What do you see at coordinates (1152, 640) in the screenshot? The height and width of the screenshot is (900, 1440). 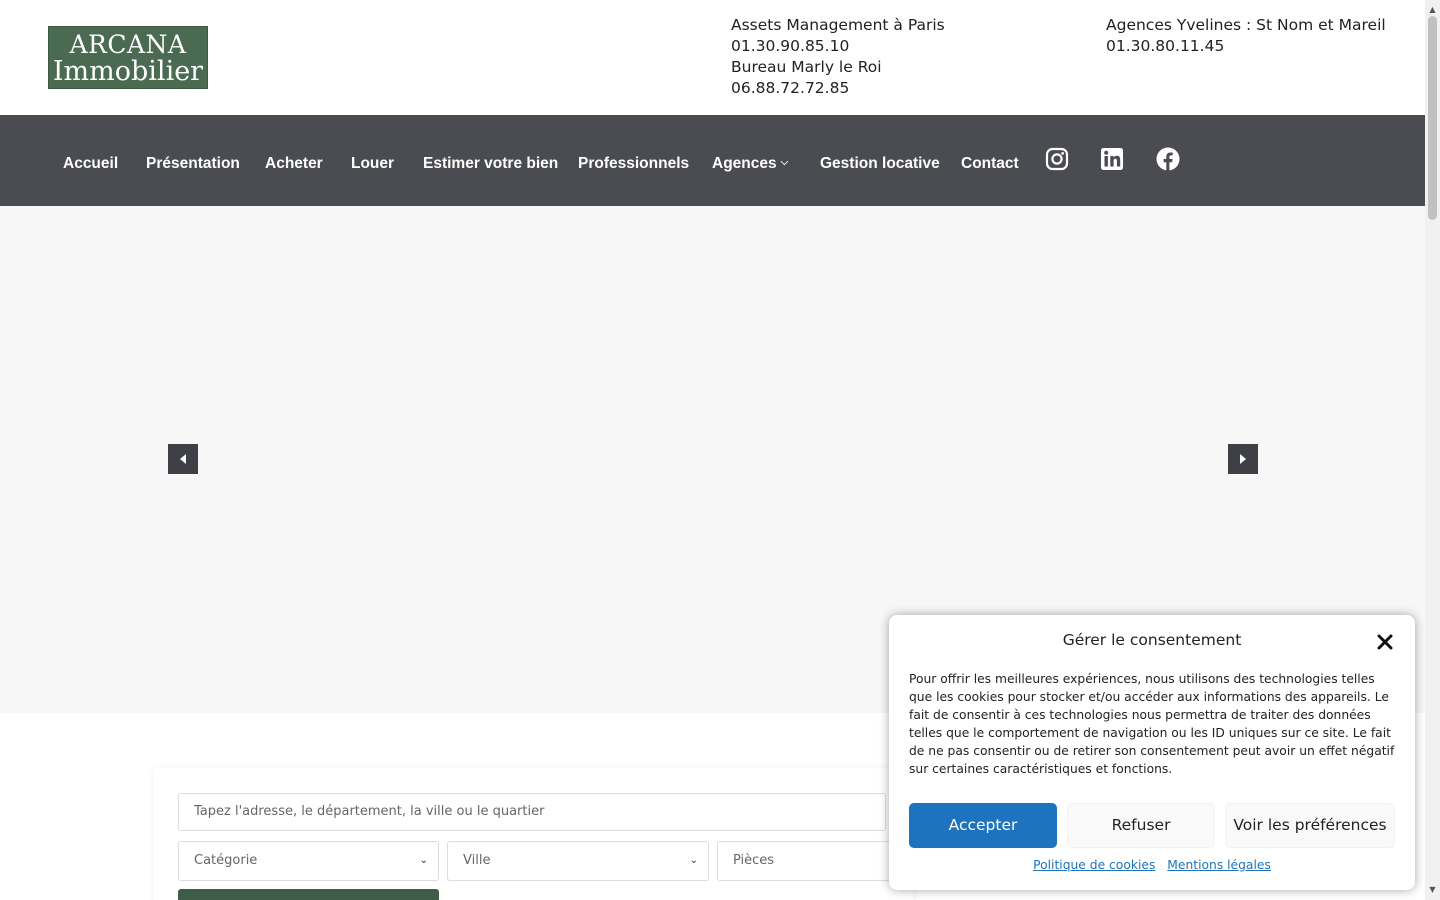 I see `cookie-title: Gérer le consentement` at bounding box center [1152, 640].